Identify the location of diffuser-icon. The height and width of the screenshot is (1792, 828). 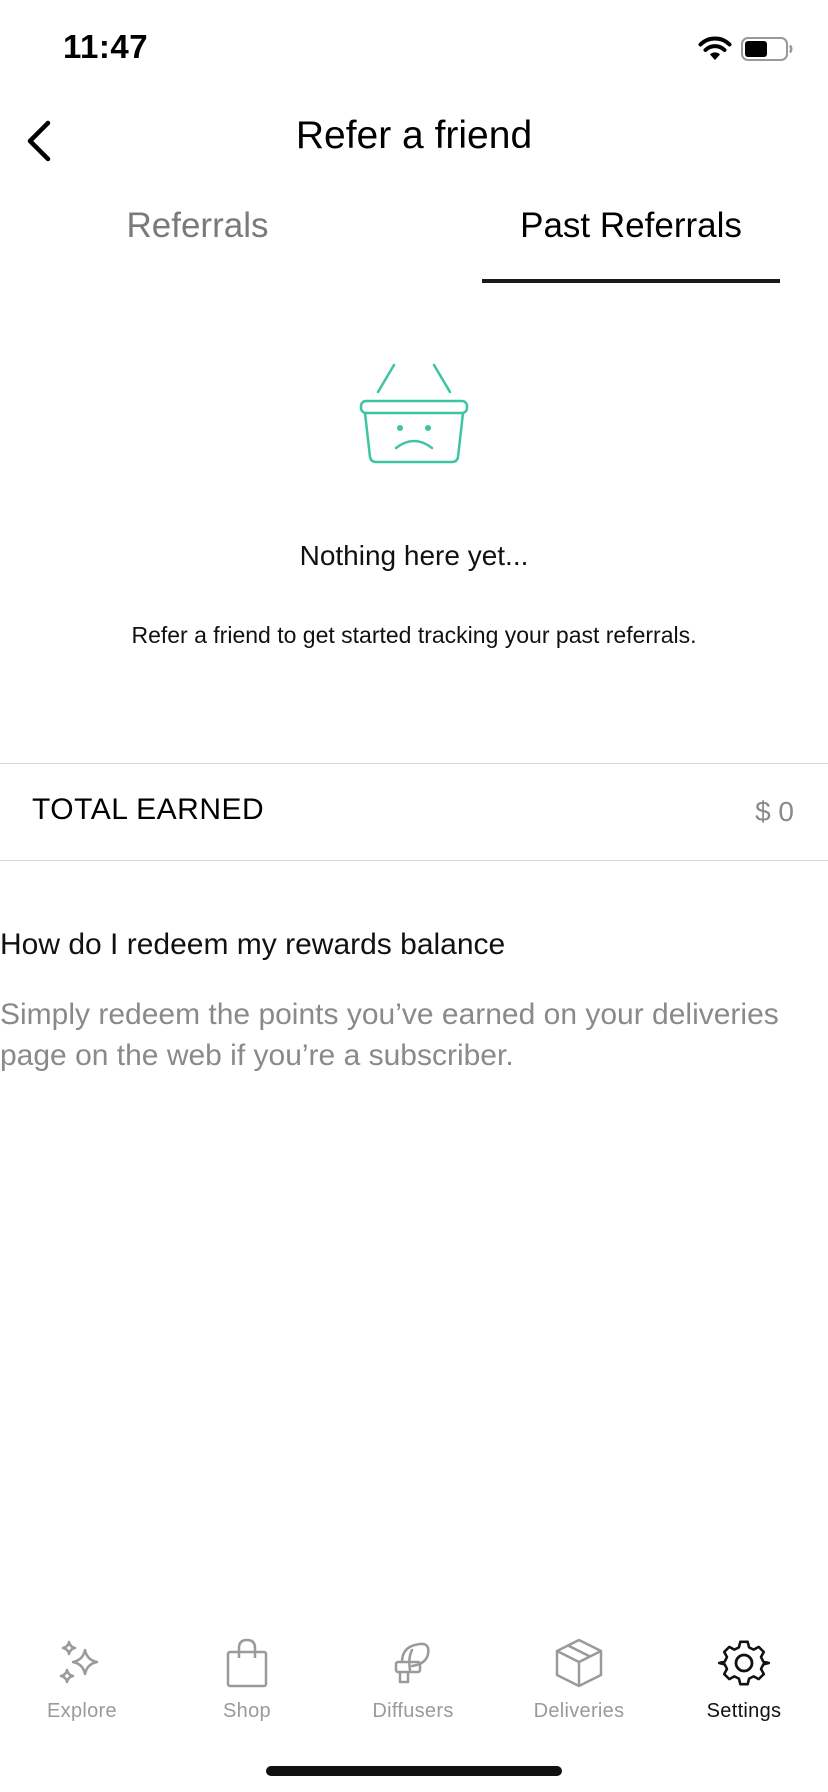
(412, 1663).